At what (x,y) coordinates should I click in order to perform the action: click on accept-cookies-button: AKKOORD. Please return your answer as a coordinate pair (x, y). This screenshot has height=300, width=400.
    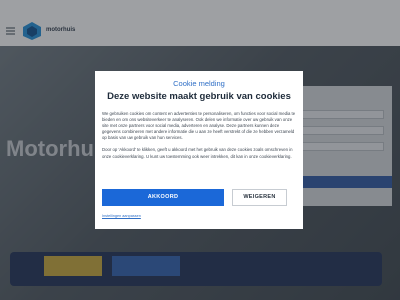
    Looking at the image, I should click on (163, 197).